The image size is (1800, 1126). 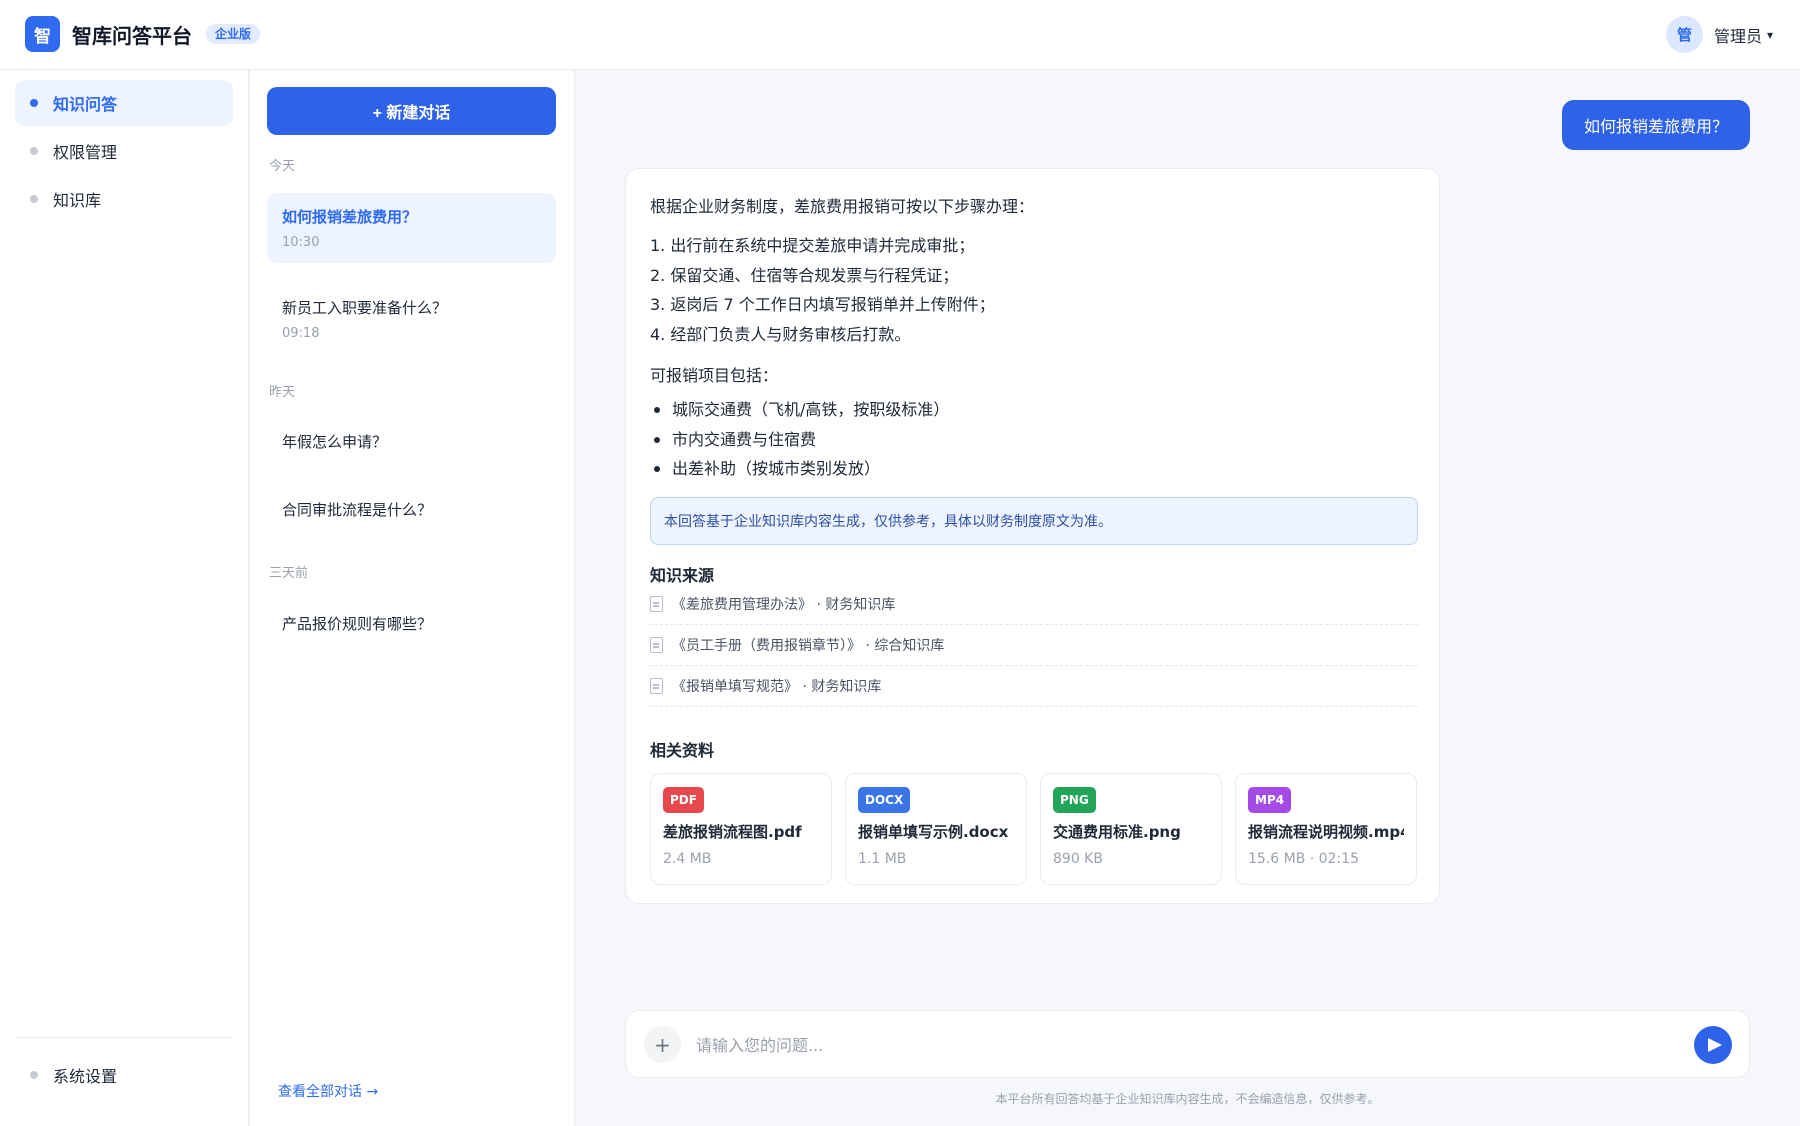 I want to click on send-button, so click(x=1713, y=1045).